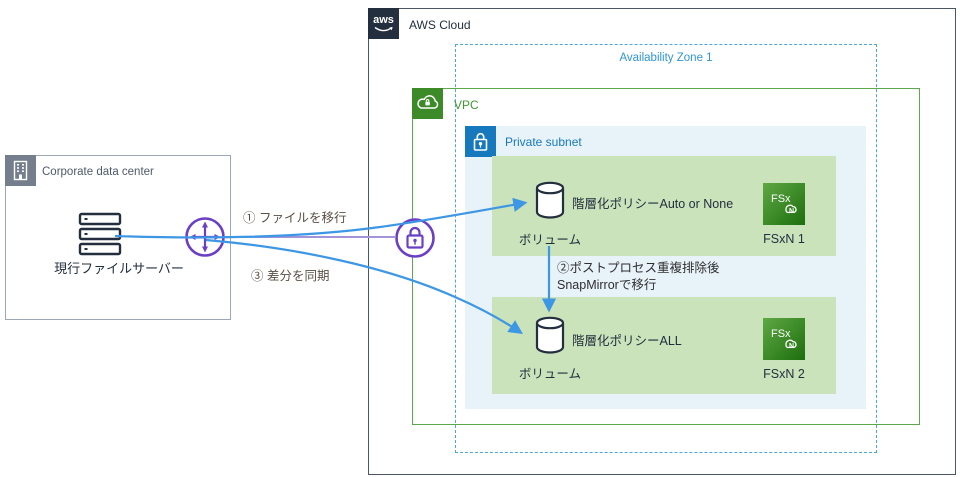 This screenshot has height=477, width=960. What do you see at coordinates (466, 105) in the screenshot?
I see `vpc-label: VPC` at bounding box center [466, 105].